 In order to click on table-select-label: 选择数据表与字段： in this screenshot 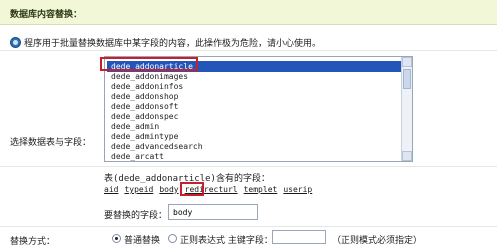, I will do `click(51, 143)`.